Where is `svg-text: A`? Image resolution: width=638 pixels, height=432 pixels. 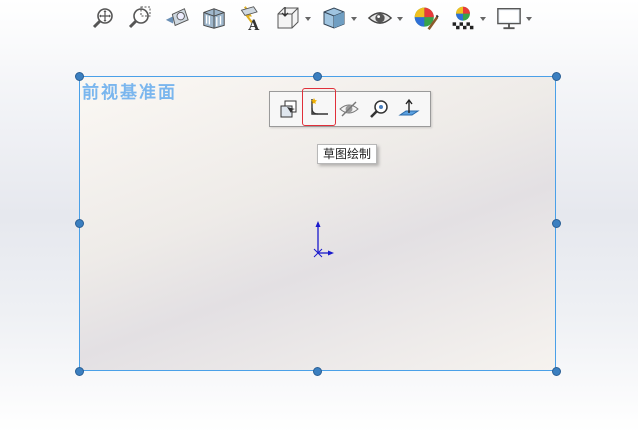
svg-text: A is located at coordinates (253, 25).